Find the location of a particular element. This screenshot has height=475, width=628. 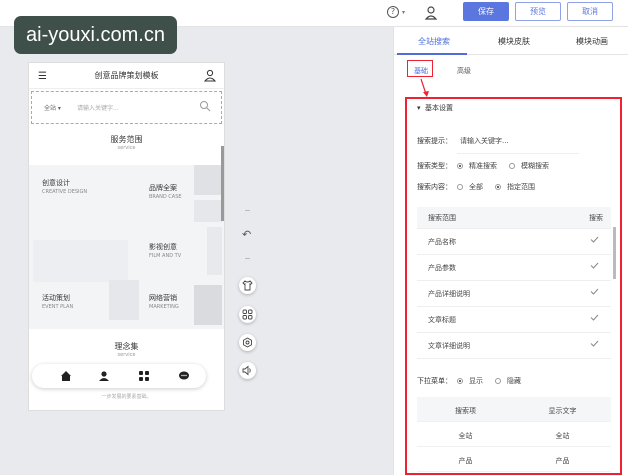

table-header: 搜索范围 搜索 is located at coordinates (514, 218).